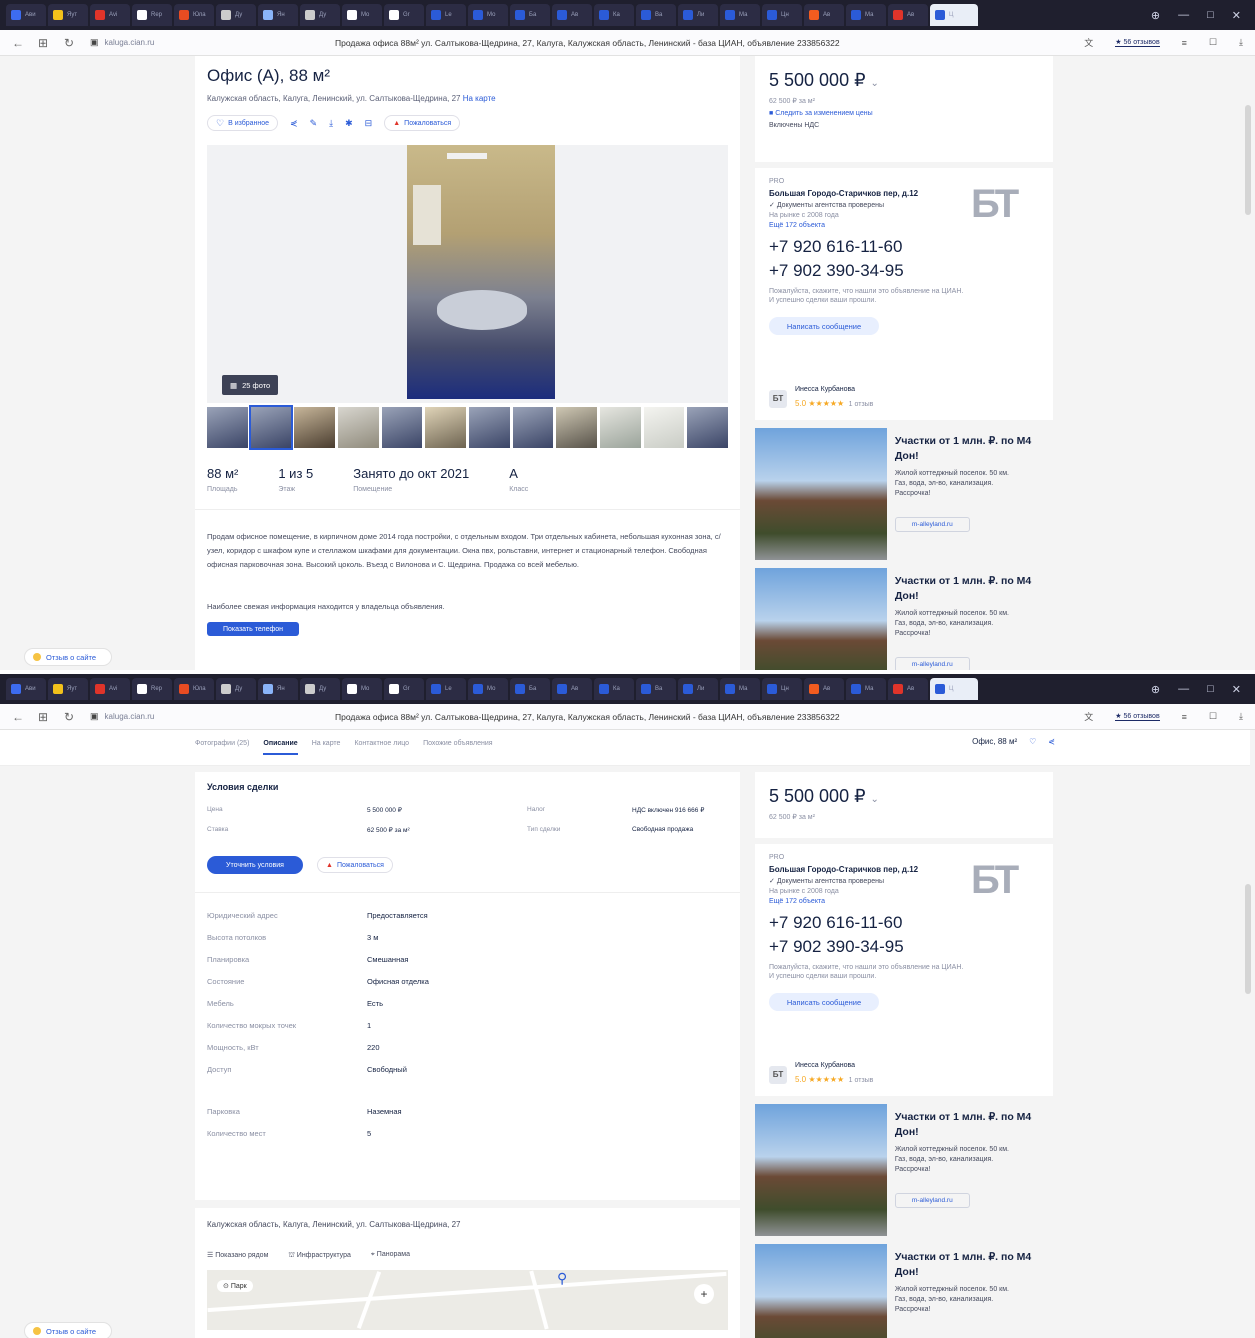 The image size is (1255, 1338). Describe the element at coordinates (236, 689) in the screenshot. I see `browser-tab: Ду` at that location.